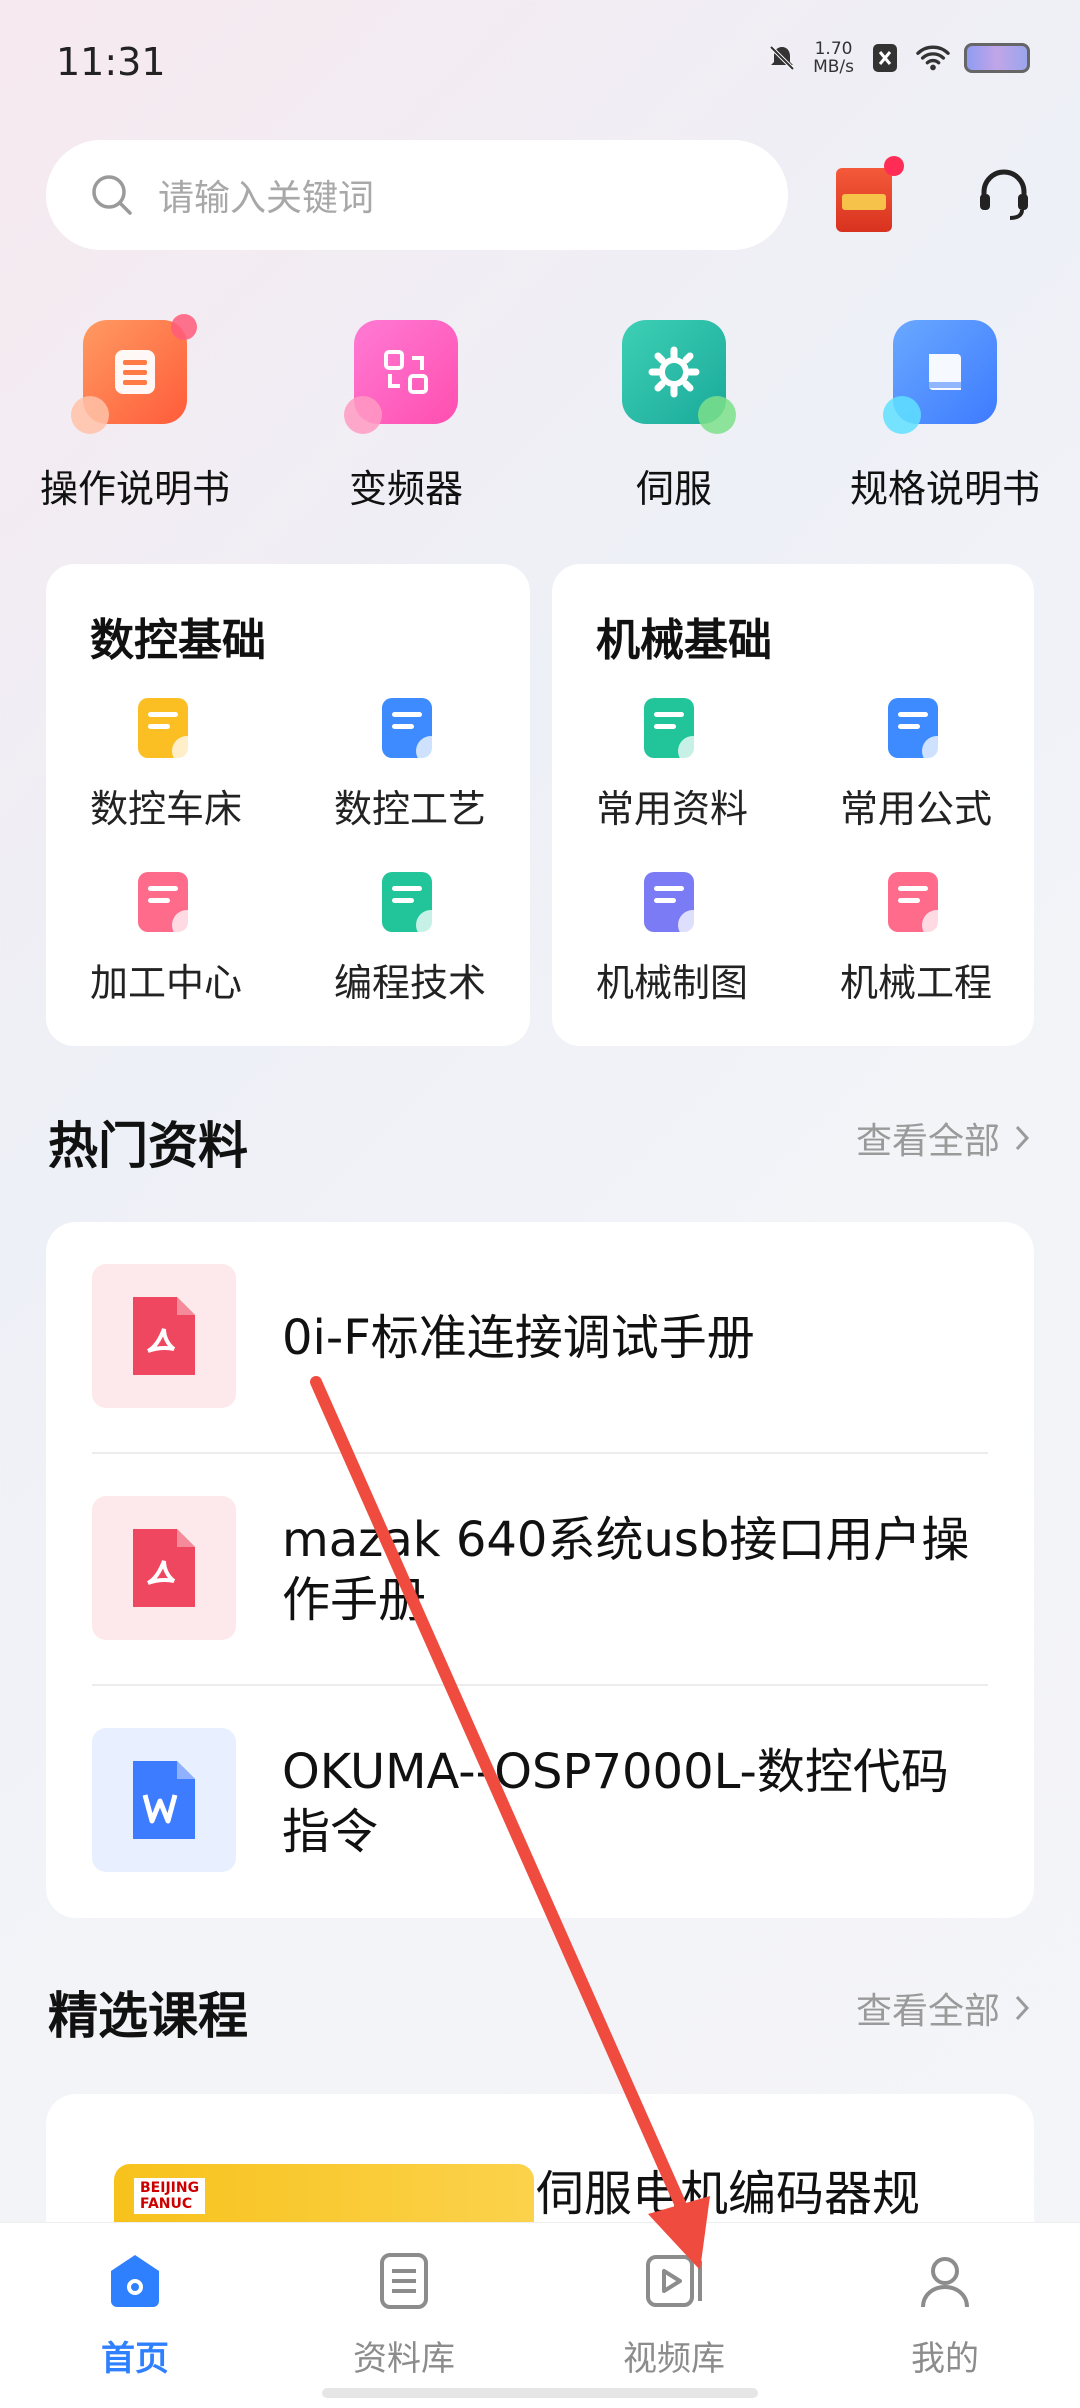 The height and width of the screenshot is (2408, 1080). What do you see at coordinates (944, 489) in the screenshot?
I see `quick-item-label: 规格说明书` at bounding box center [944, 489].